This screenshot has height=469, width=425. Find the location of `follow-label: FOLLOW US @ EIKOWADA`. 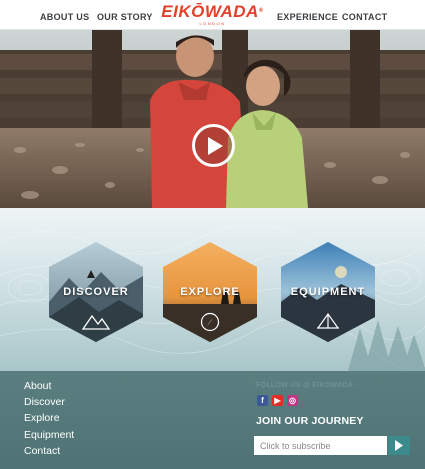

follow-label: FOLLOW US @ EIKOWADA is located at coordinates (305, 385).